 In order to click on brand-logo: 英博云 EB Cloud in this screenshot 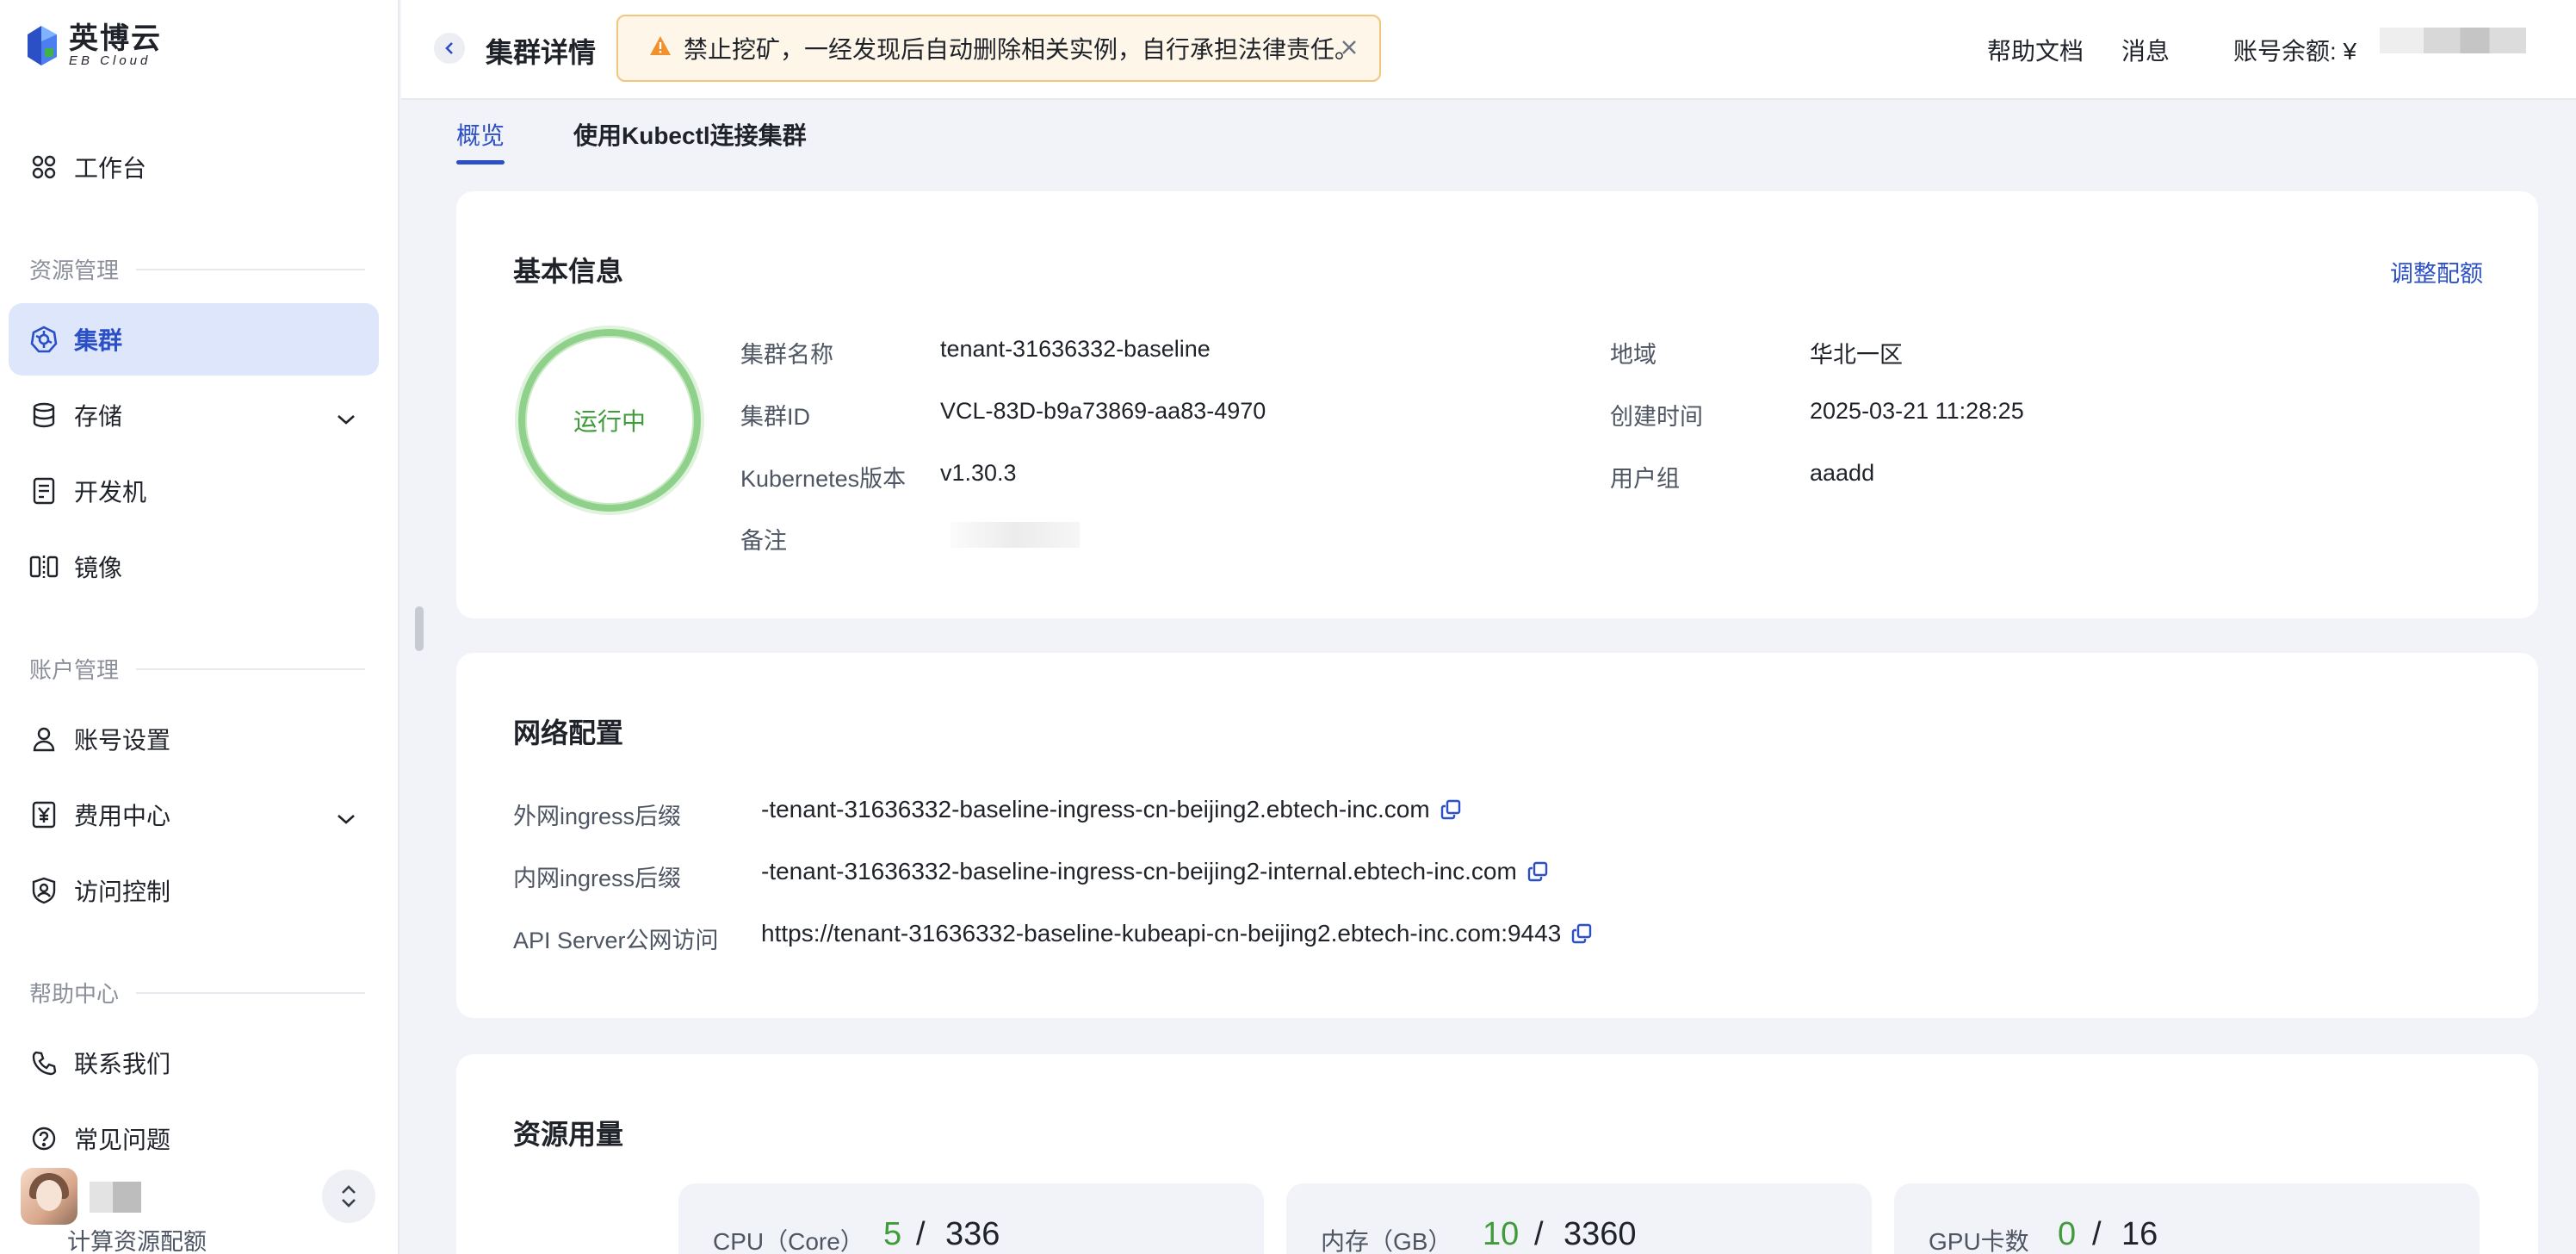, I will do `click(93, 45)`.